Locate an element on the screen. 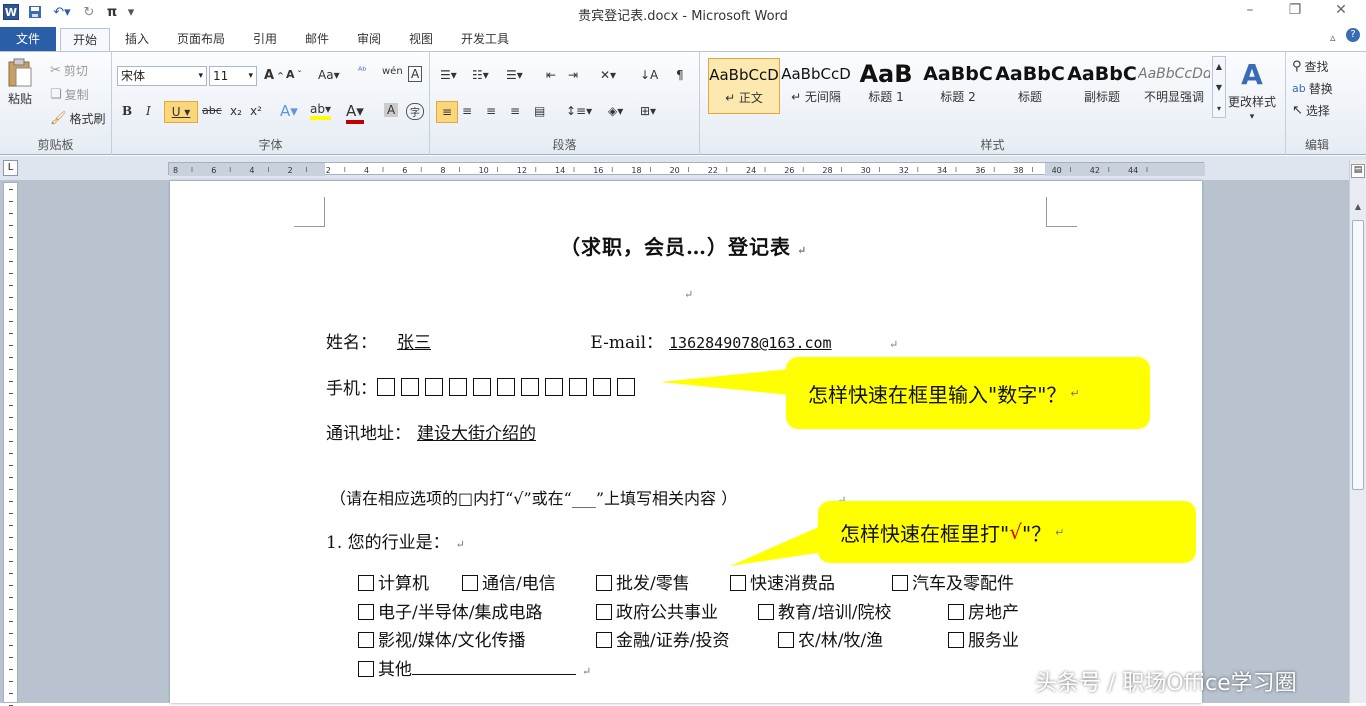  callout-text-2b: "？ is located at coordinates (1036, 533).